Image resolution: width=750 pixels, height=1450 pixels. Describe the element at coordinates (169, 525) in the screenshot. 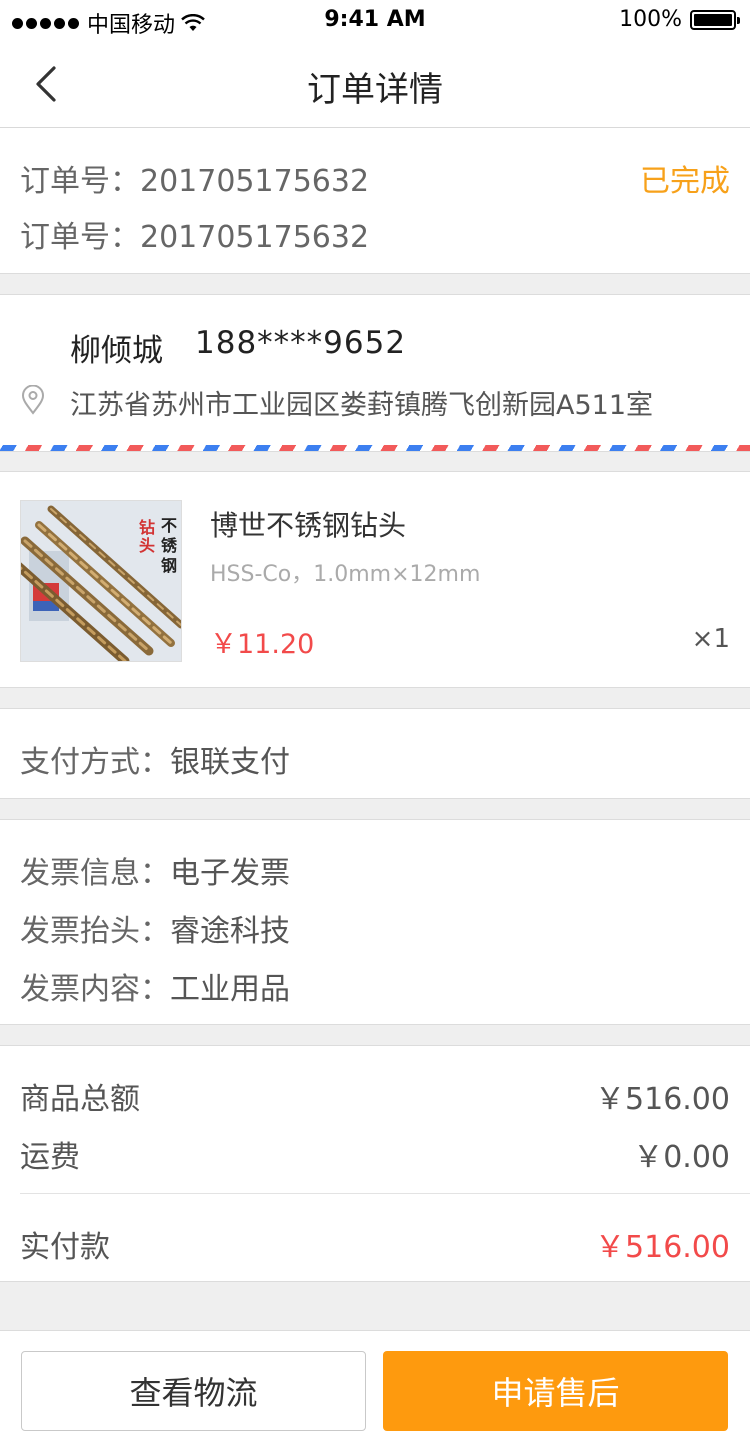

I see `svg-text: 不` at that location.